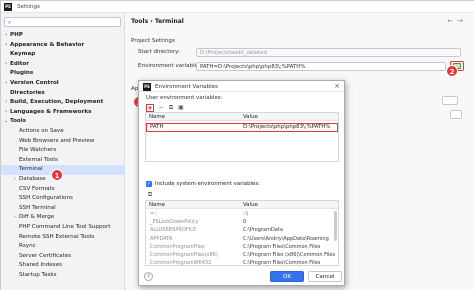 The height and width of the screenshot is (290, 474). Describe the element at coordinates (174, 222) in the screenshot. I see `var-name: _PSLockDownPolicy` at that location.